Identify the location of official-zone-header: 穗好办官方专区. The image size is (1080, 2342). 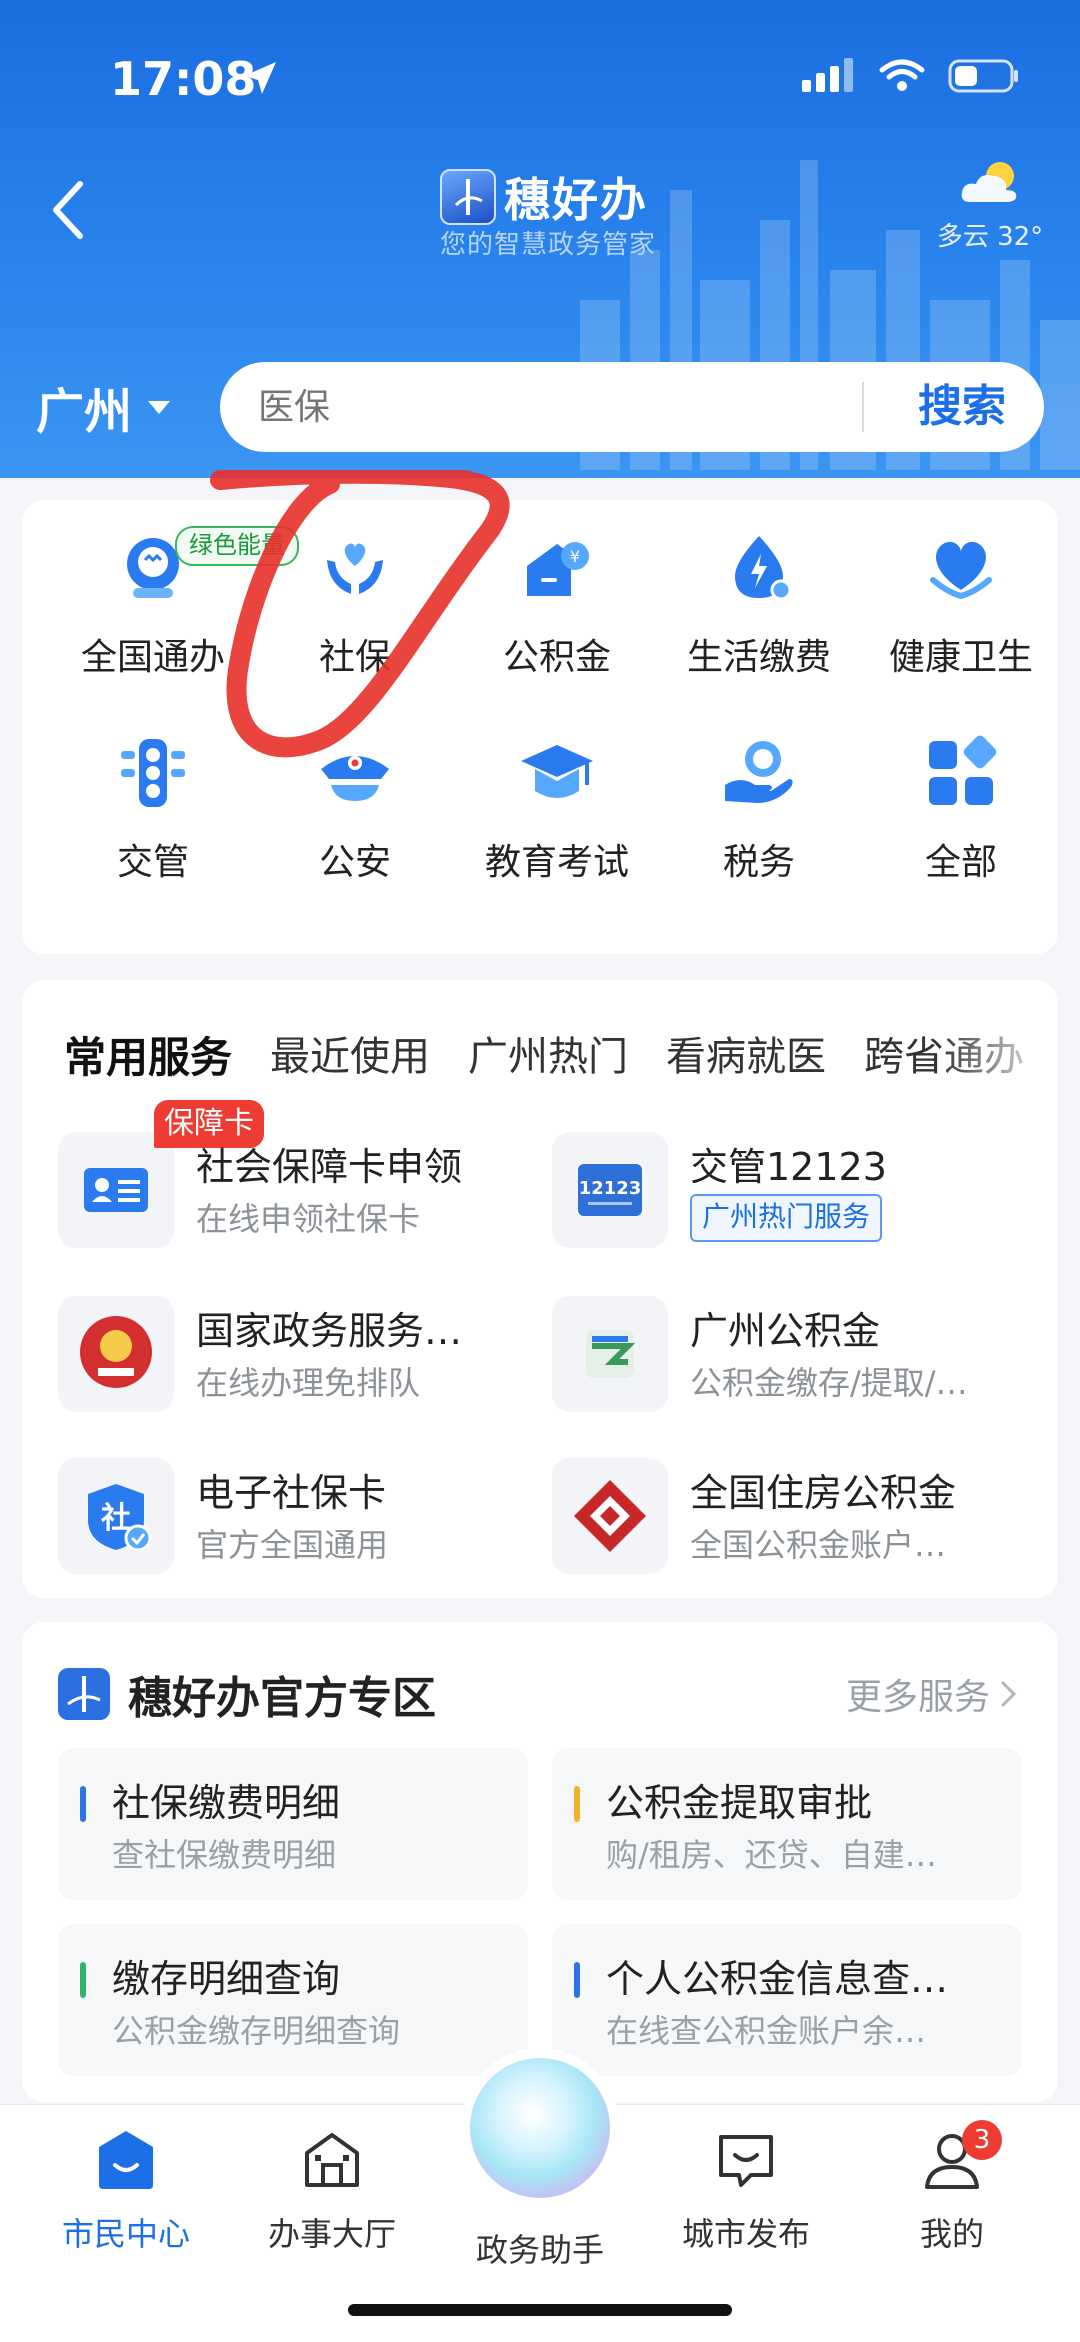
(246, 1694).